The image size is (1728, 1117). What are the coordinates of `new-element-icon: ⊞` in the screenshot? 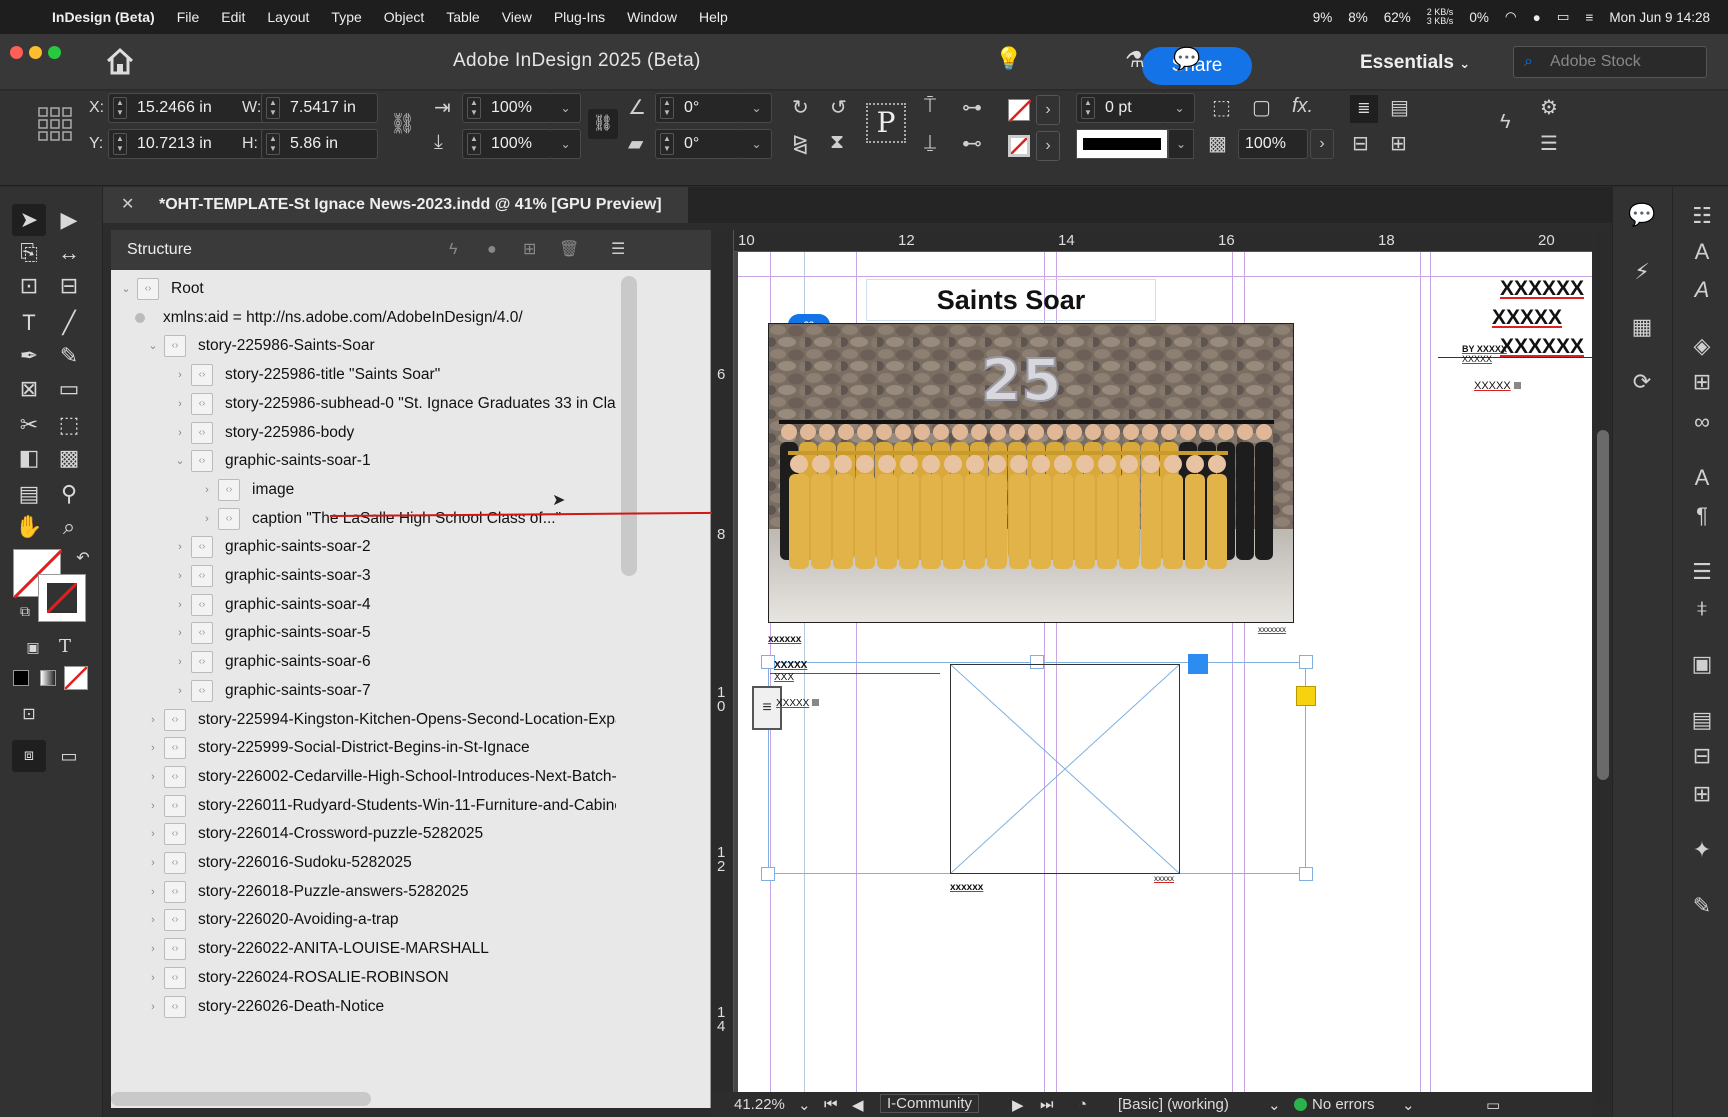 It's located at (529, 250).